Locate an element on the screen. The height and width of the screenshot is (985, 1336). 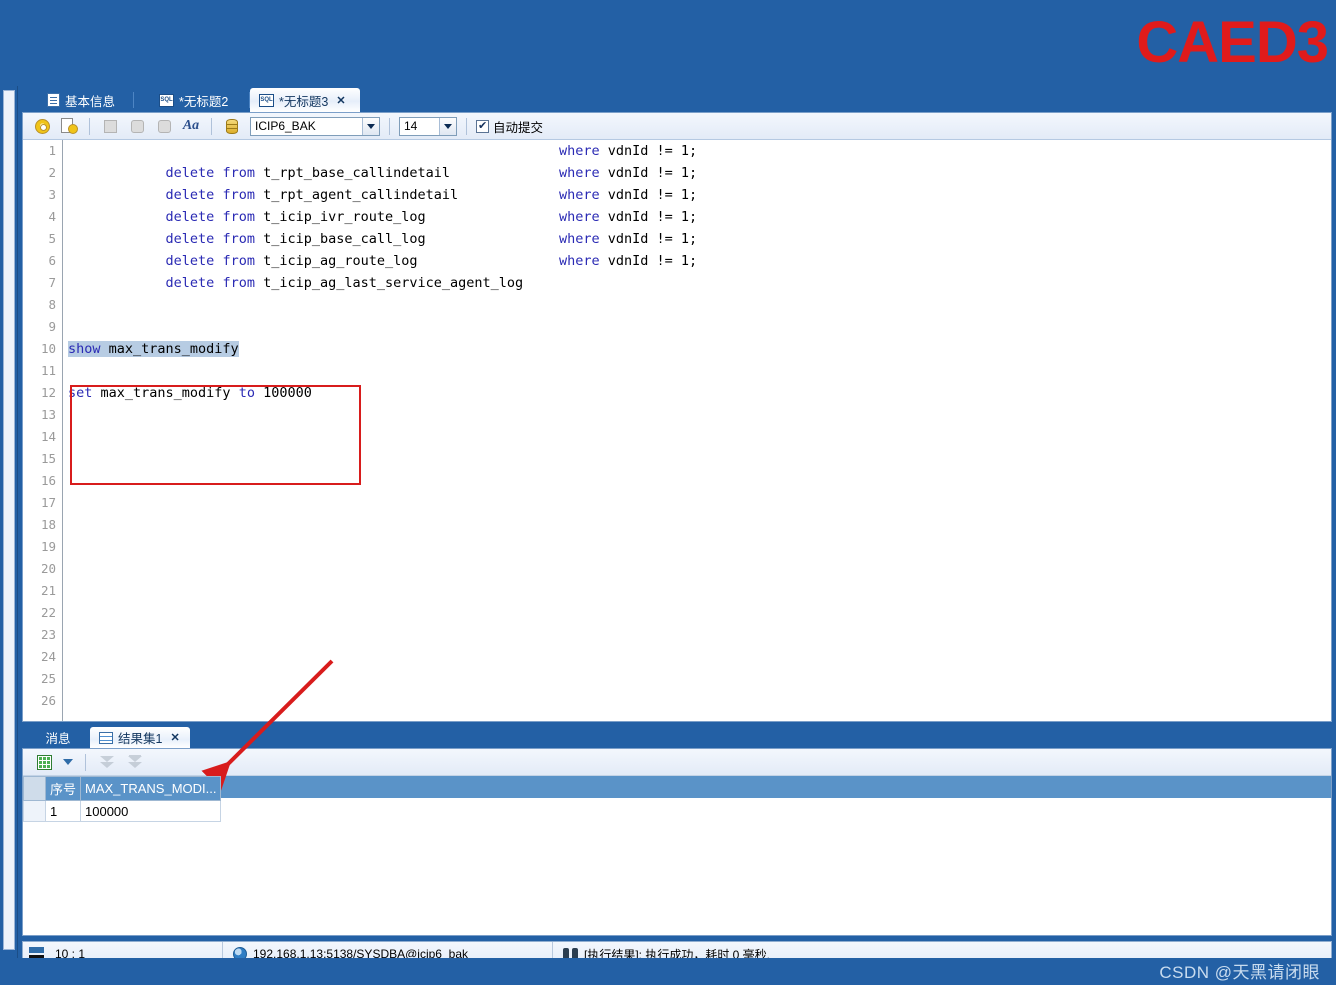
rollback-button is located at coordinates (164, 126).